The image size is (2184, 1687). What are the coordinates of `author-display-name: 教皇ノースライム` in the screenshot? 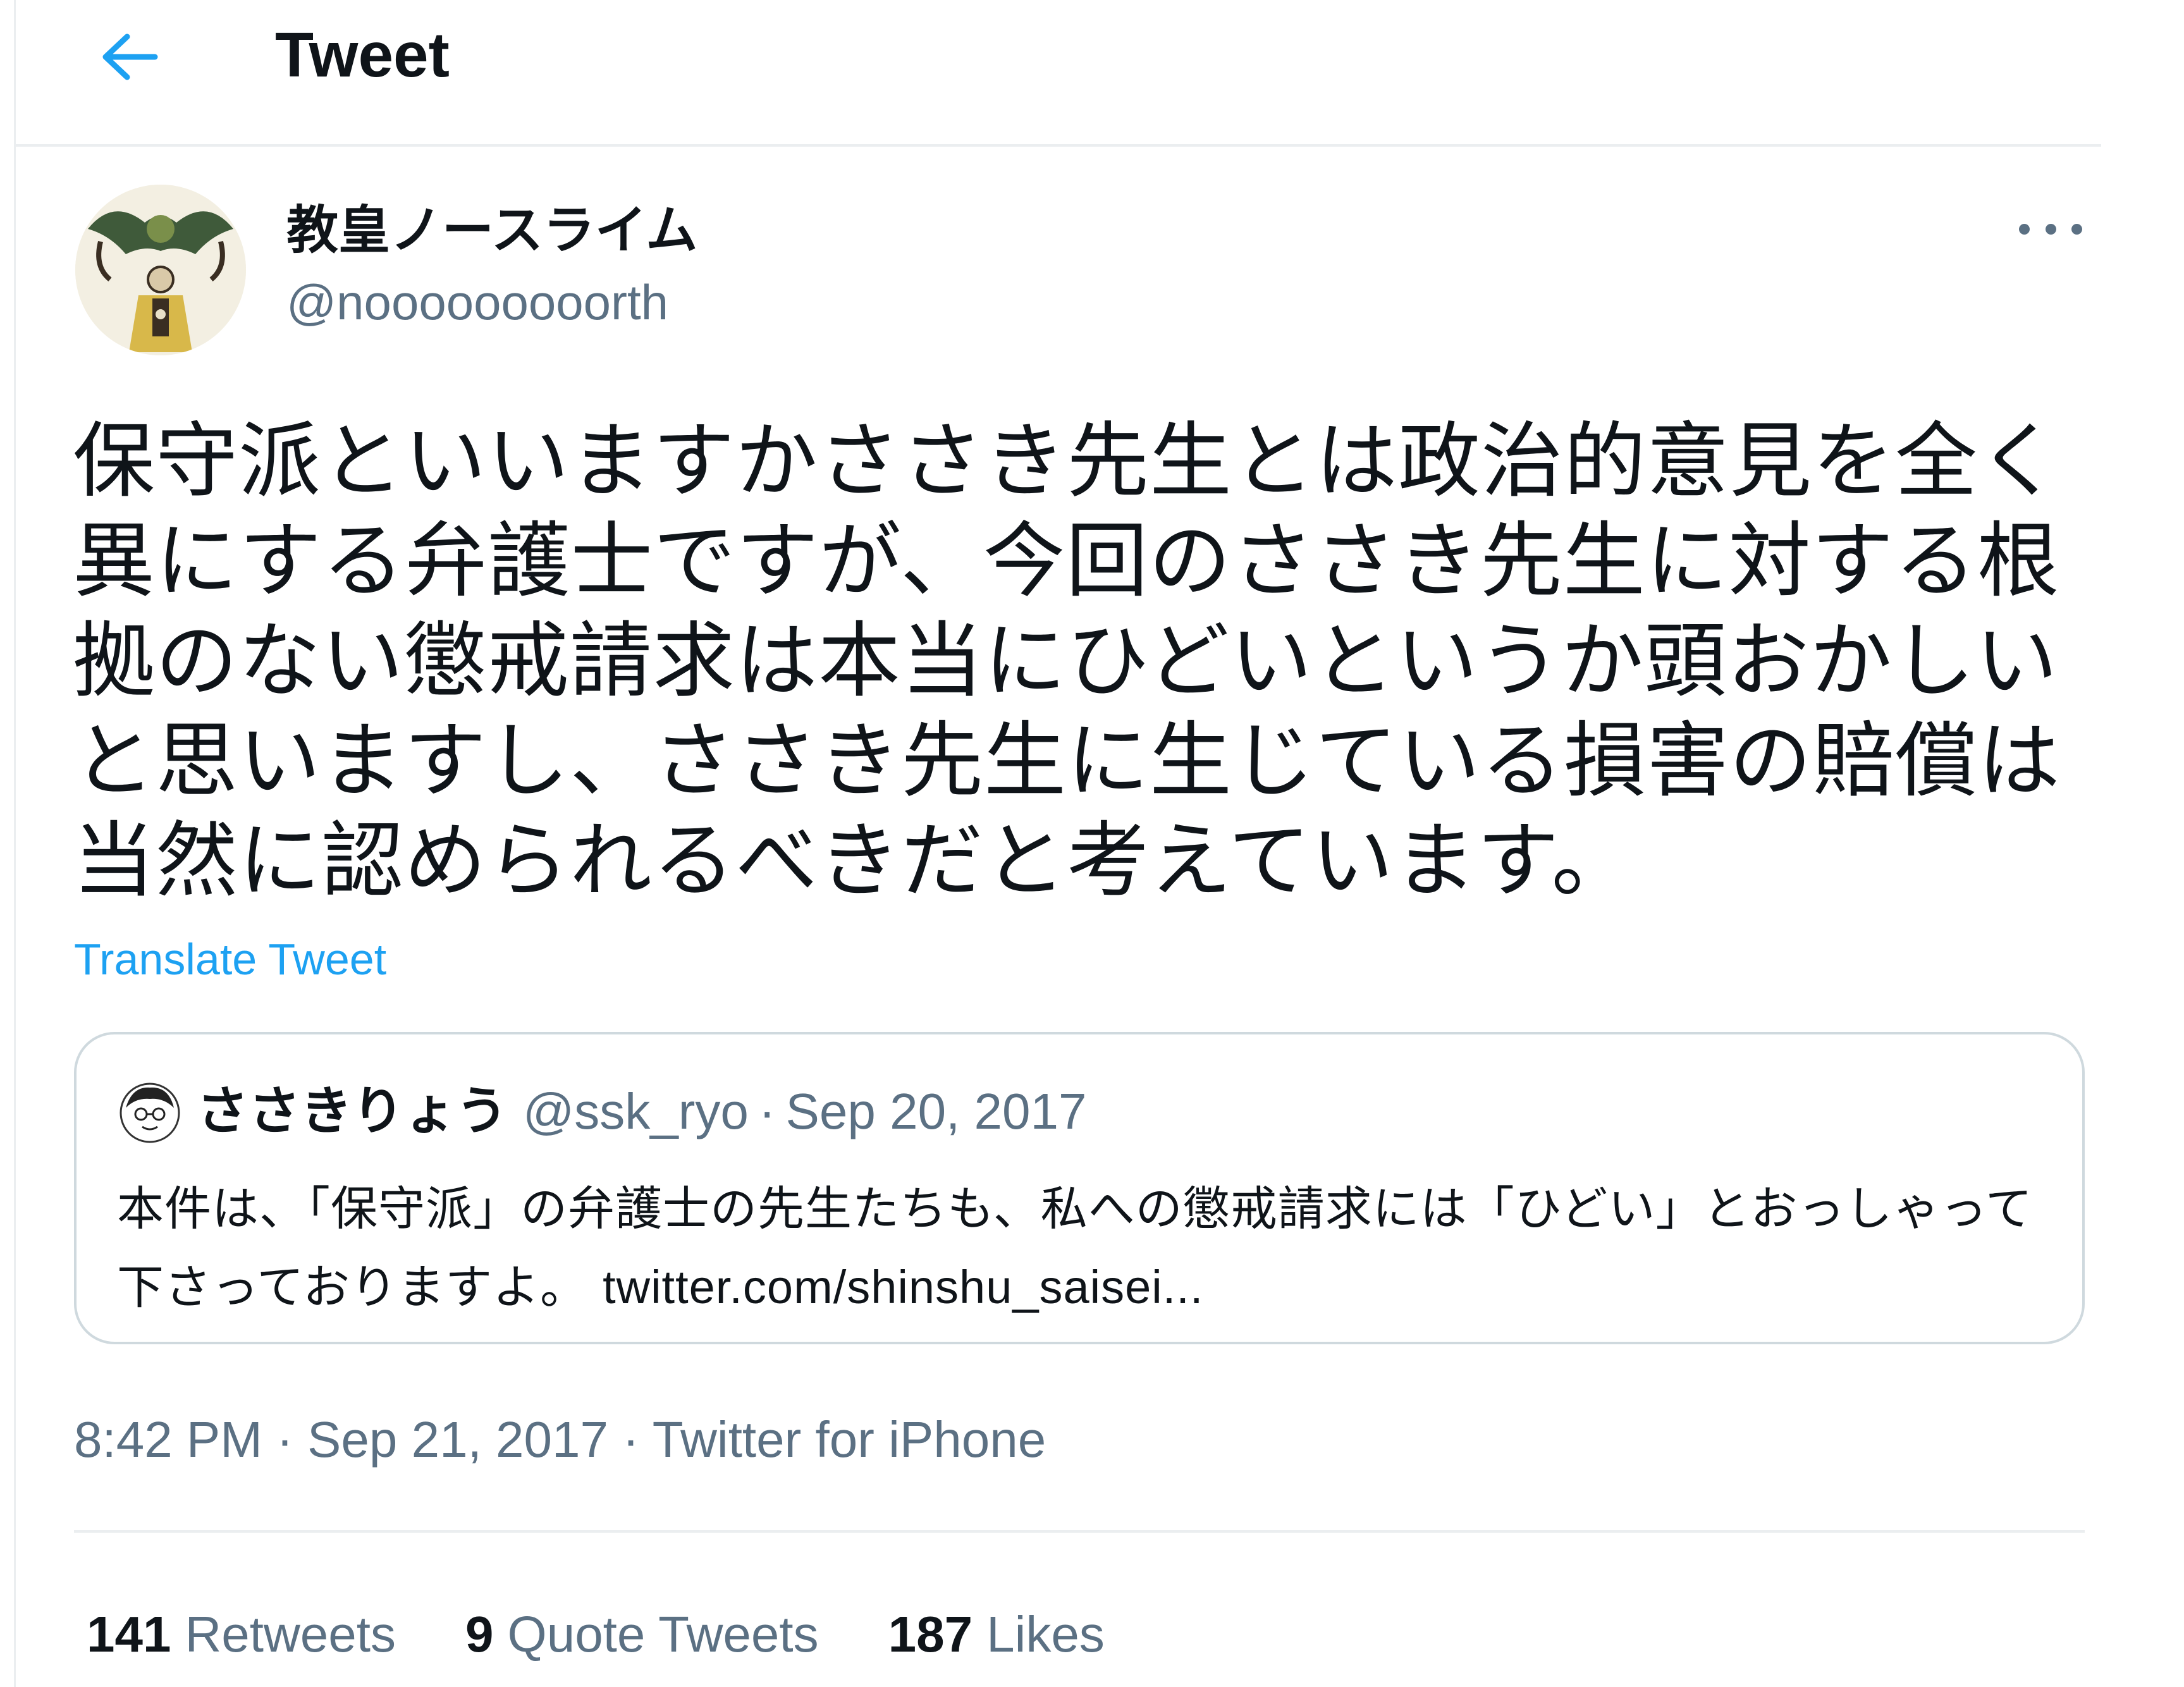 It's located at (491, 231).